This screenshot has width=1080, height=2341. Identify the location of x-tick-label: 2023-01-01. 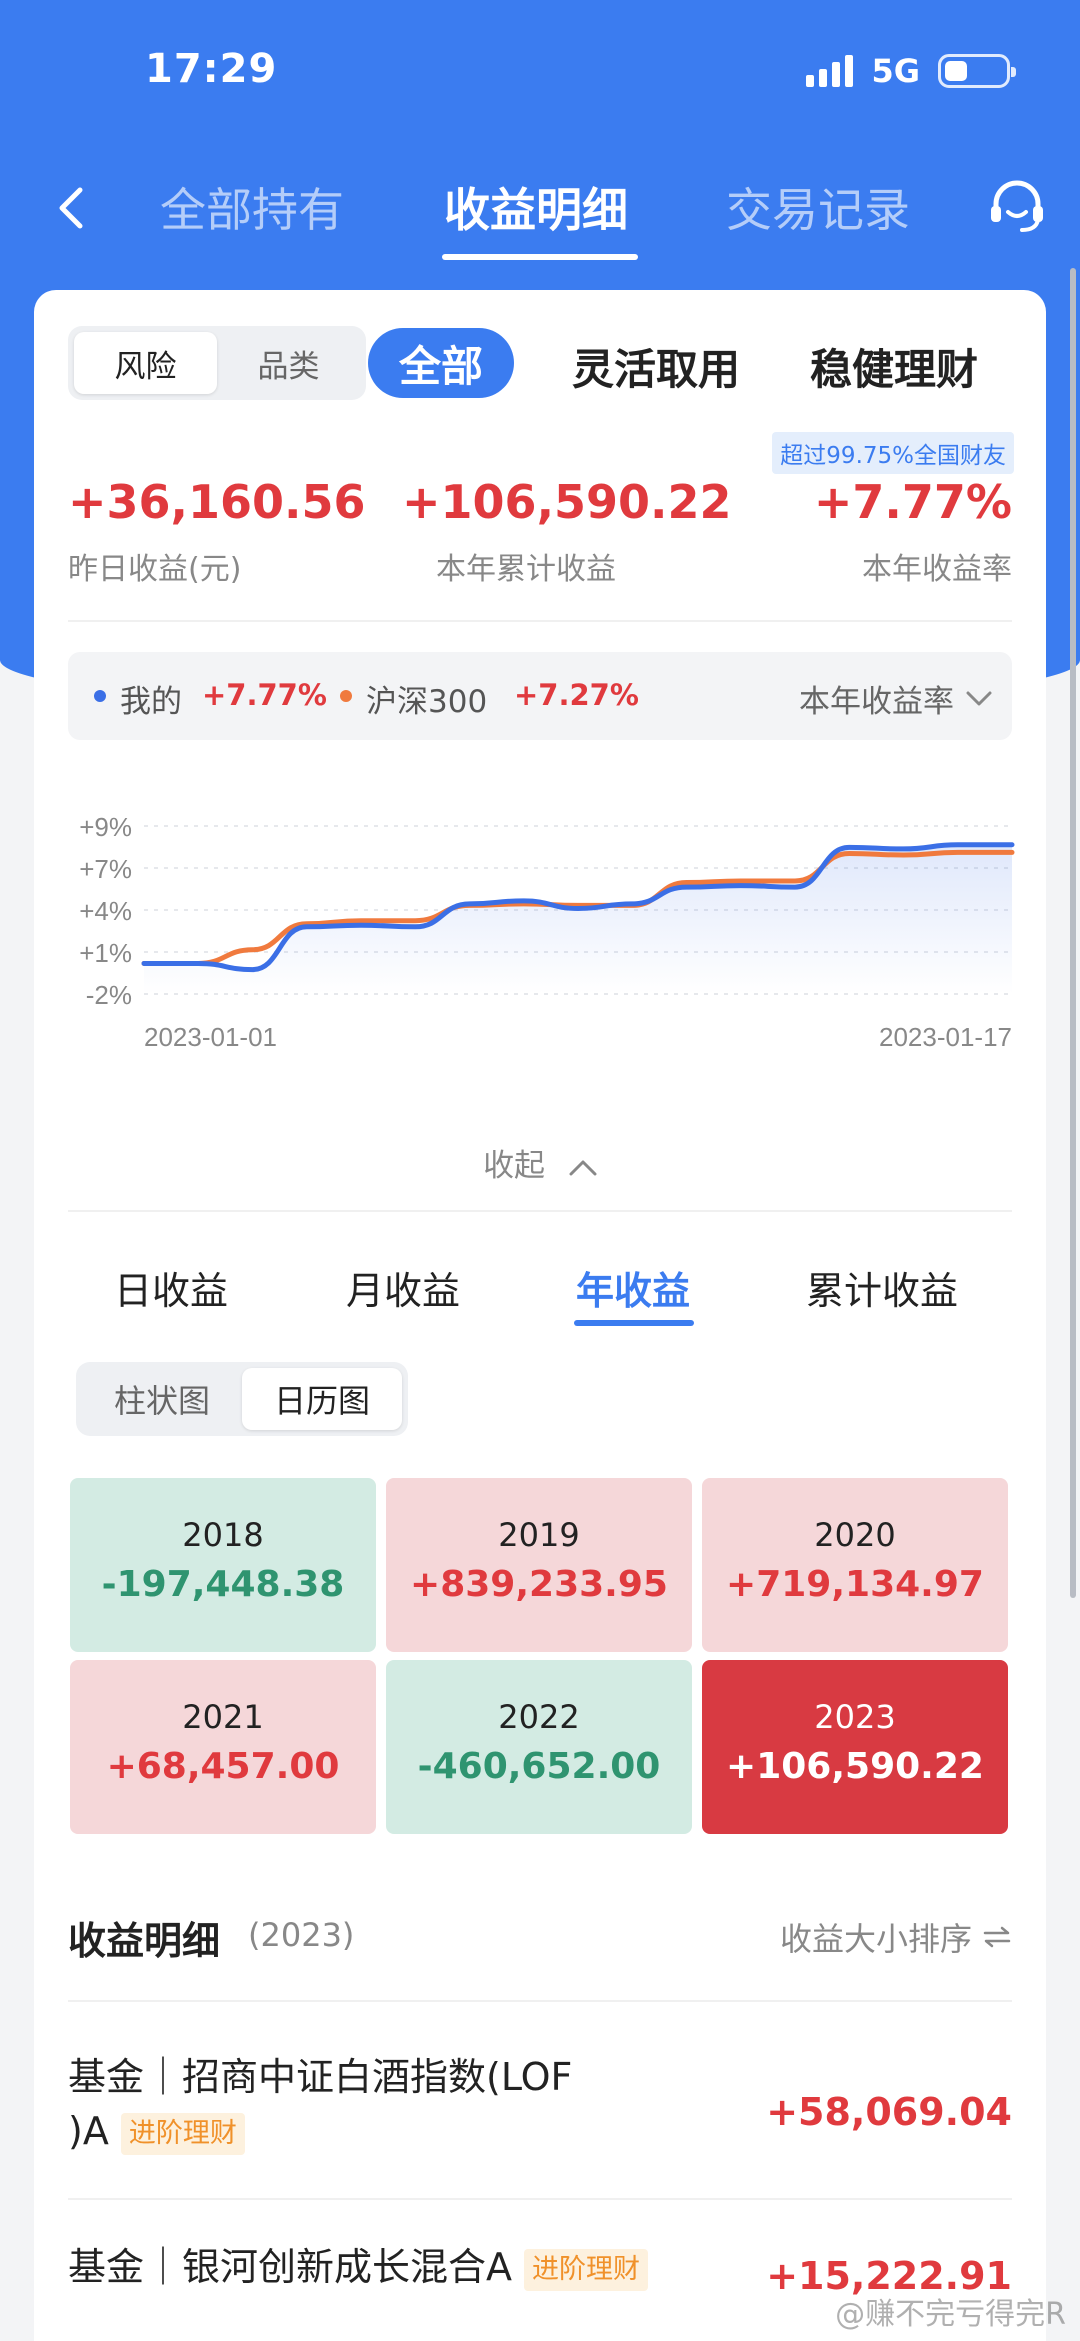
(210, 1037).